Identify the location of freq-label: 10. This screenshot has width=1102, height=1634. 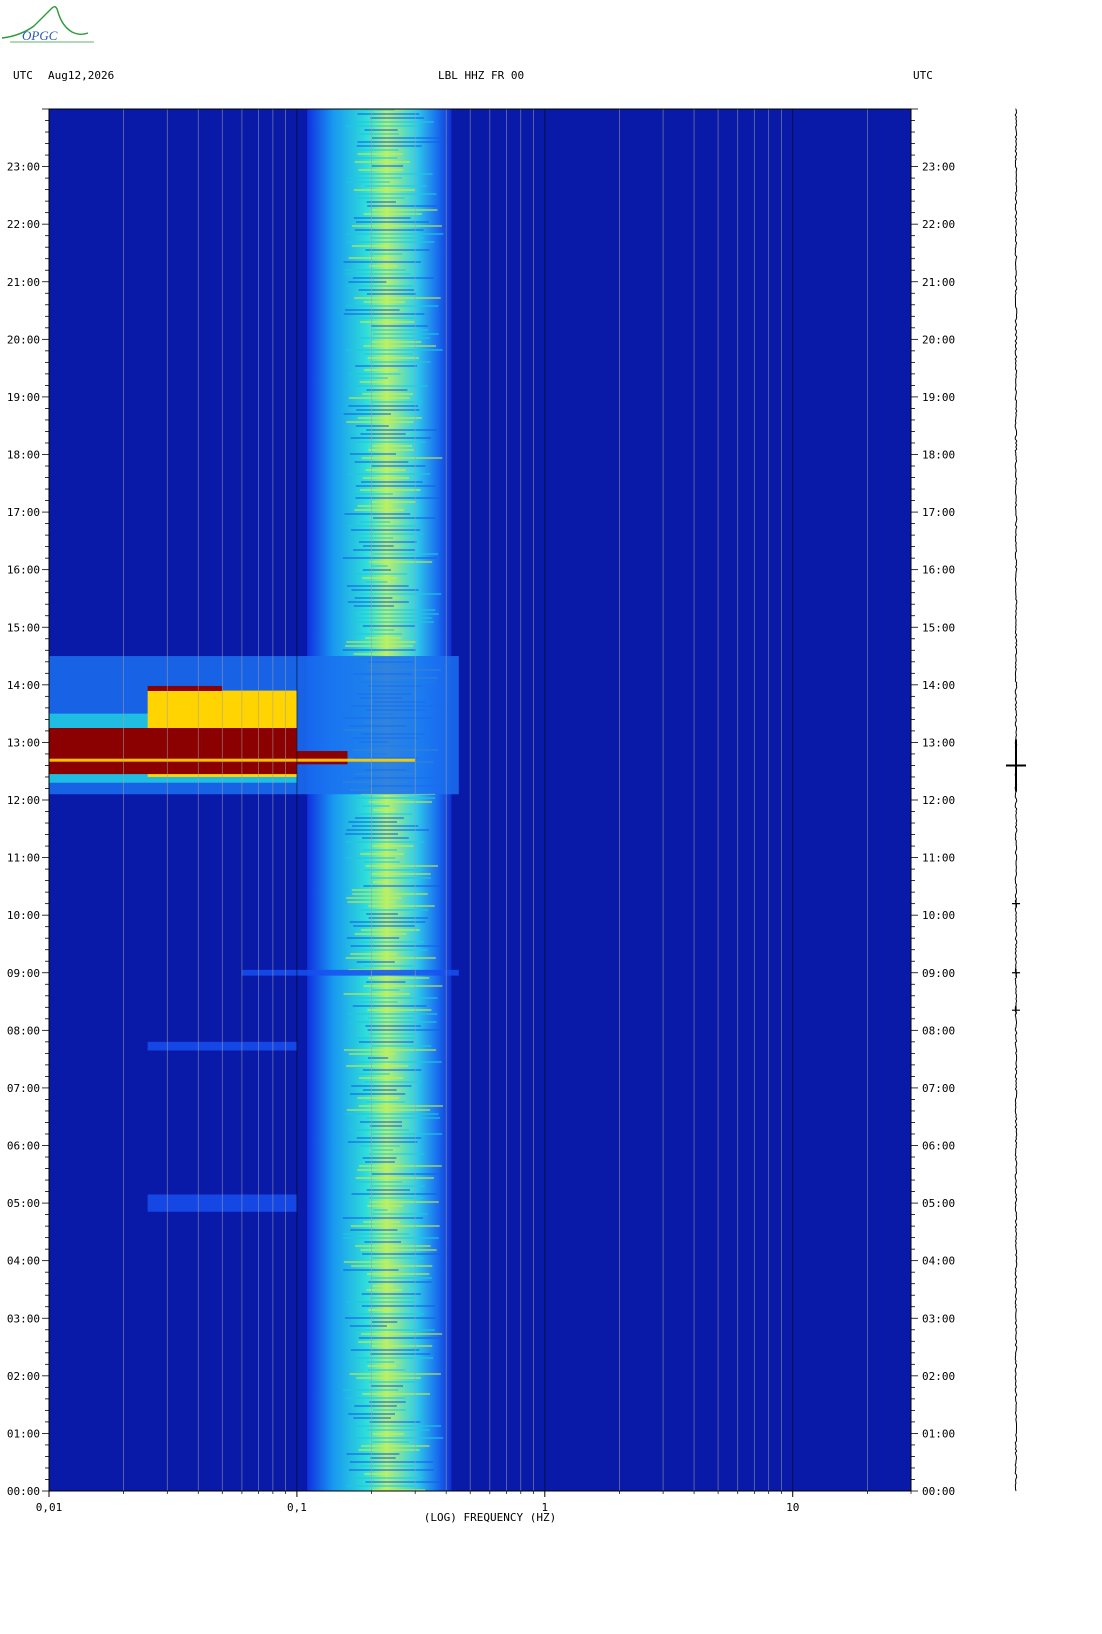
(792, 1507).